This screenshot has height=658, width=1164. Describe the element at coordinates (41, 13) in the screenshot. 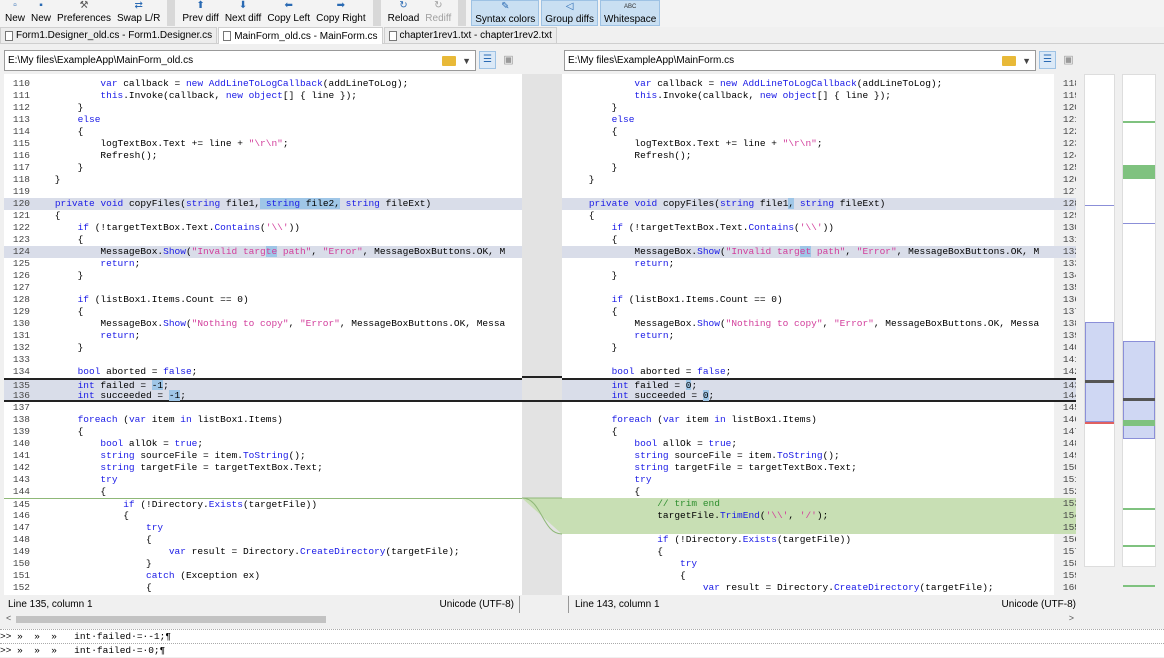

I see `new-folder-button: ▪ New` at that location.